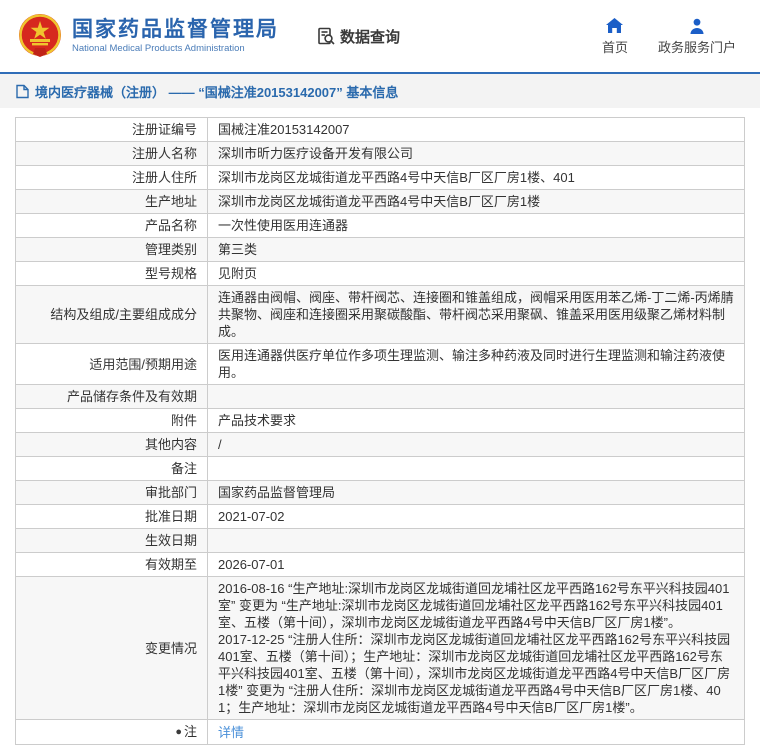 The image size is (760, 749). Describe the element at coordinates (476, 225) in the screenshot. I see `field-value: 一次性使用医用连通器` at that location.